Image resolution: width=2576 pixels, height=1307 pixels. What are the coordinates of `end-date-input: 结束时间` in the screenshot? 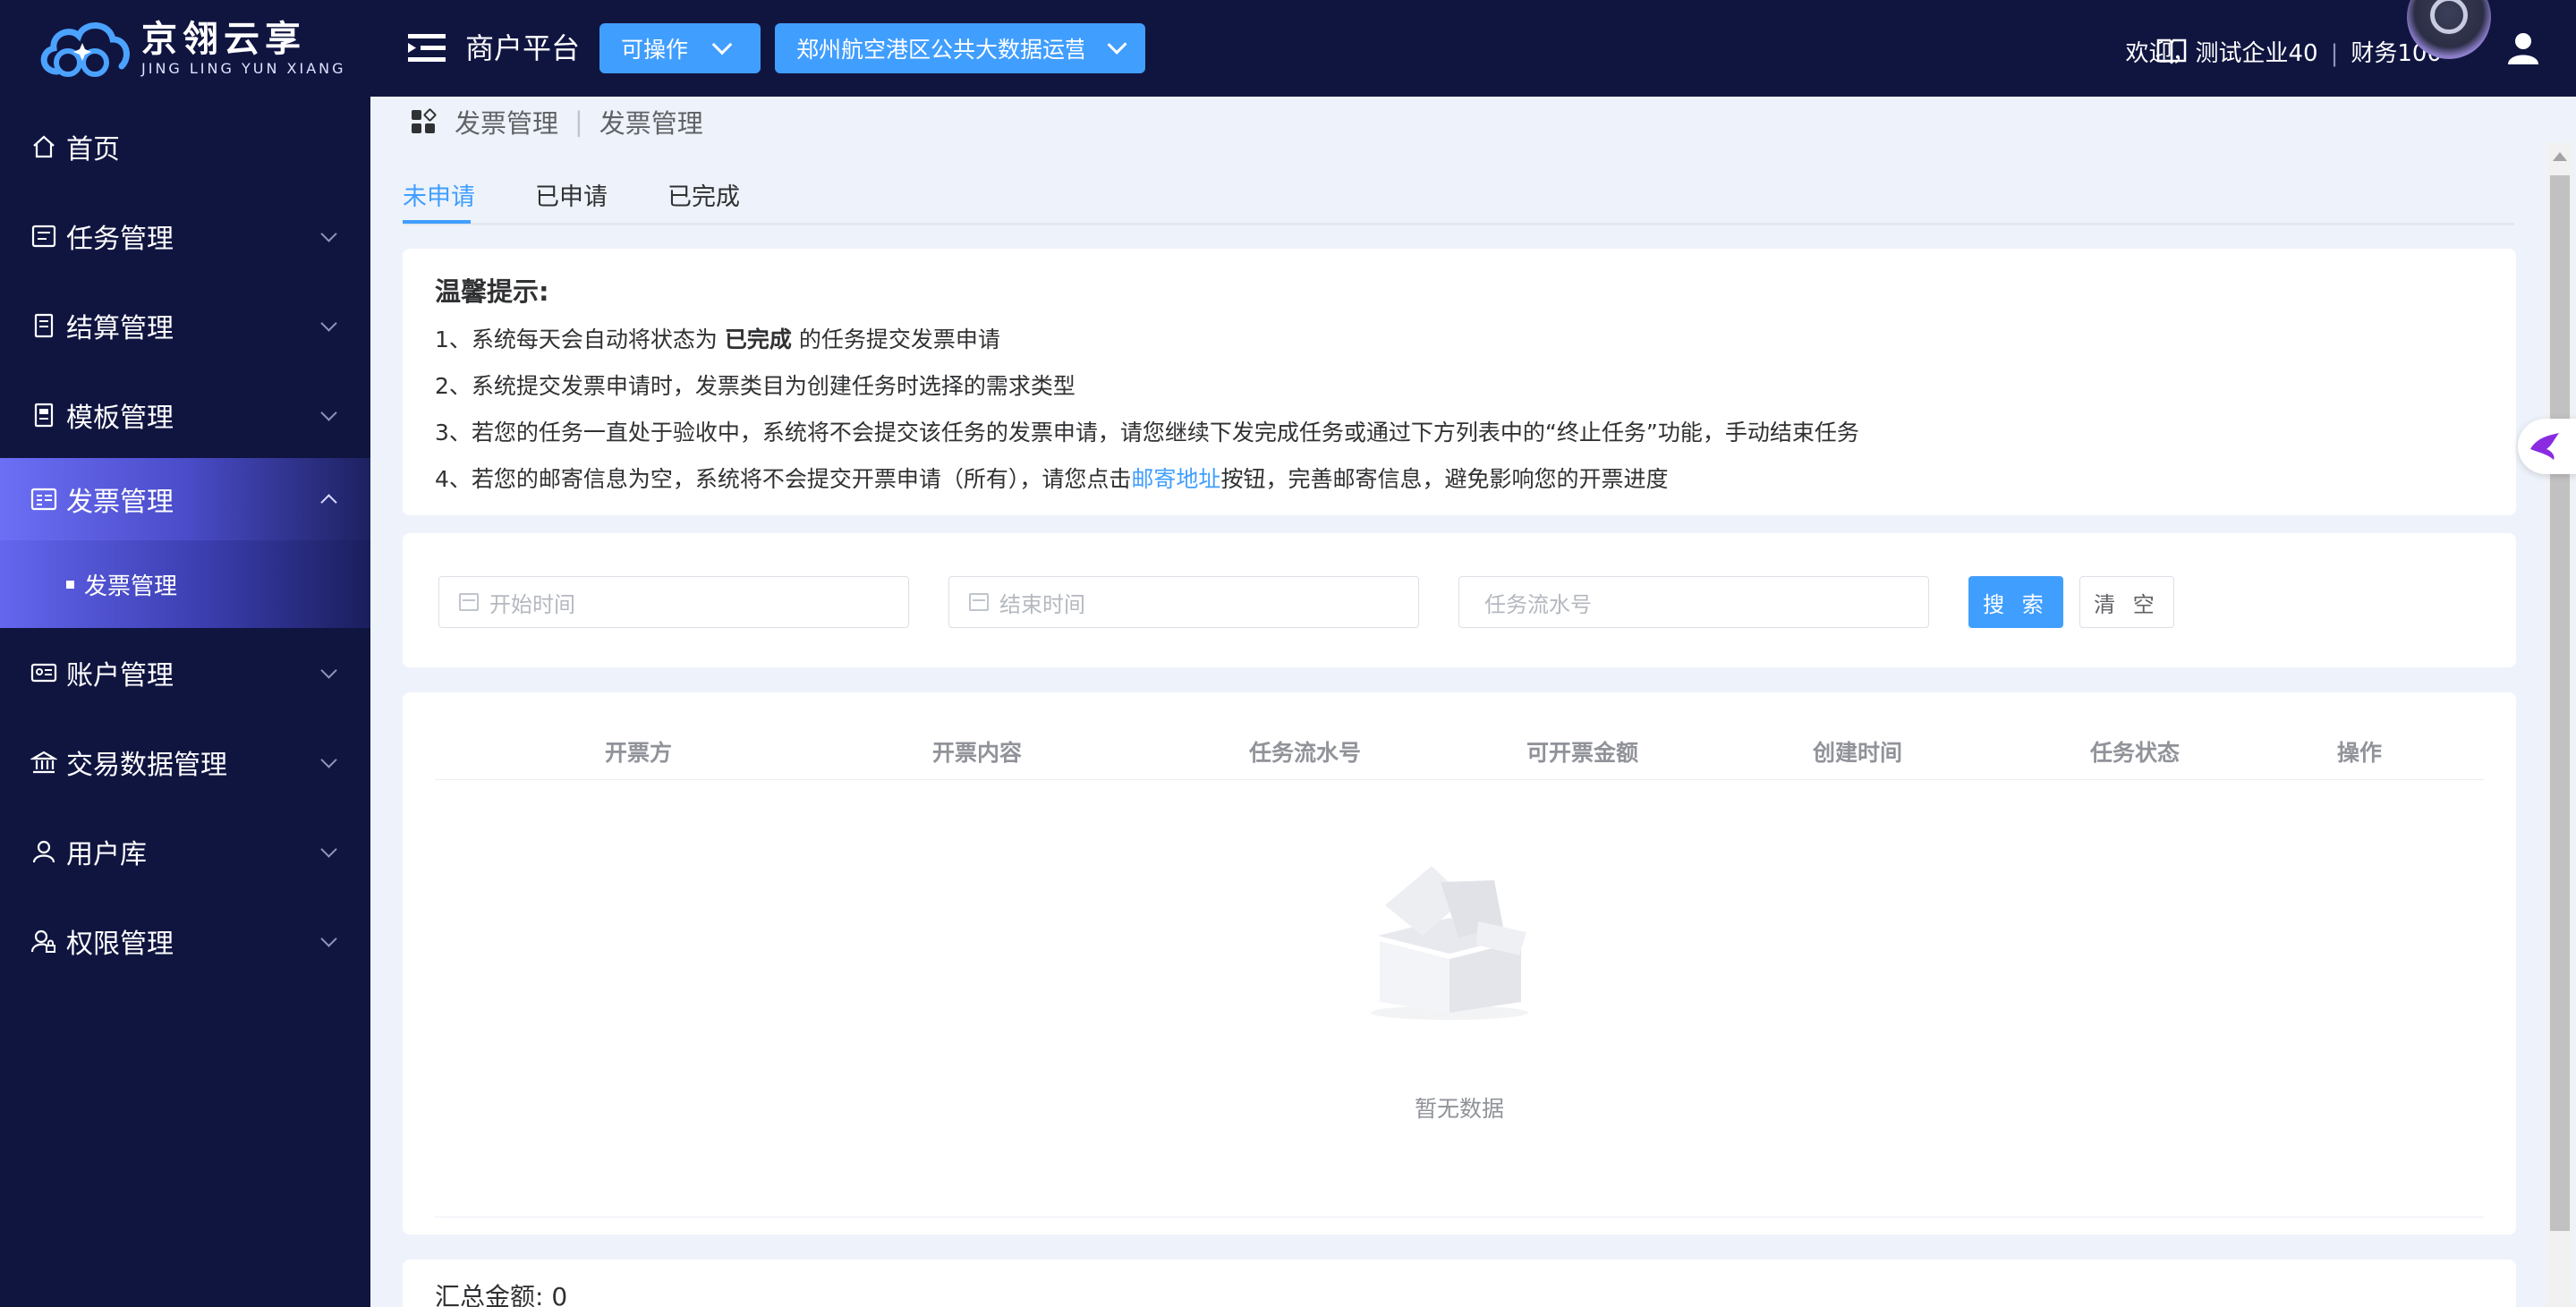 It's located at (1183, 602).